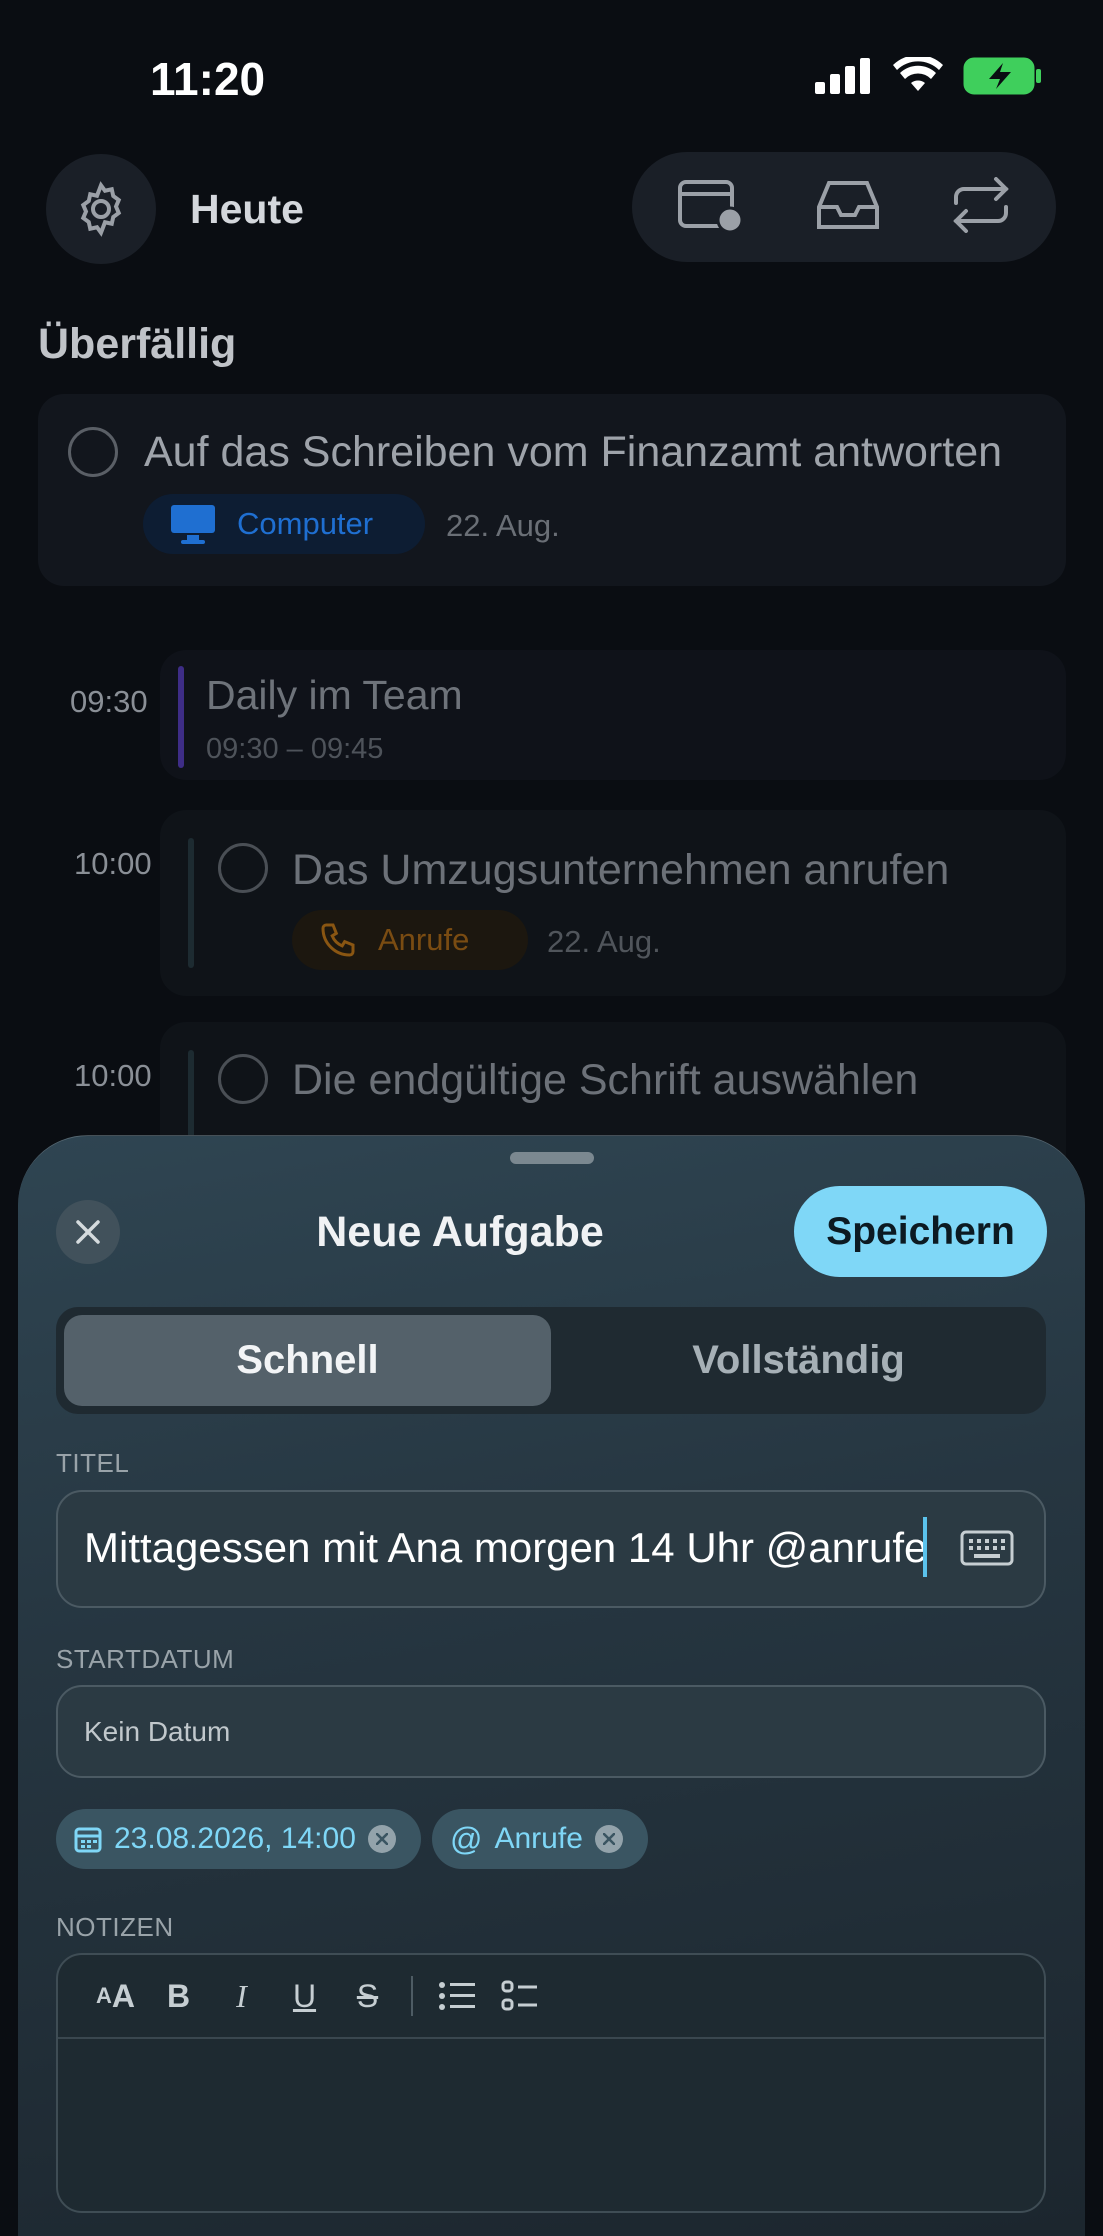 This screenshot has height=2236, width=1103. I want to click on section-overdue-heading: Überfällig, so click(137, 344).